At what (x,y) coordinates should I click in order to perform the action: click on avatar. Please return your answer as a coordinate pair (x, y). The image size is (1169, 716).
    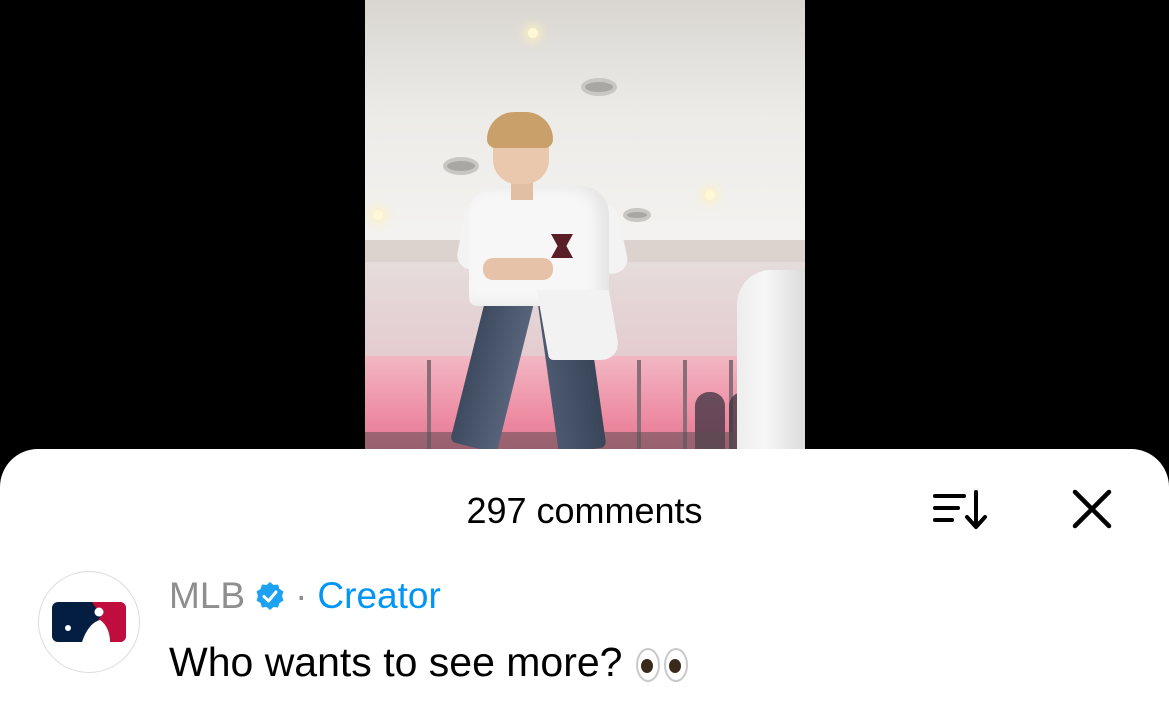
    Looking at the image, I should click on (89, 622).